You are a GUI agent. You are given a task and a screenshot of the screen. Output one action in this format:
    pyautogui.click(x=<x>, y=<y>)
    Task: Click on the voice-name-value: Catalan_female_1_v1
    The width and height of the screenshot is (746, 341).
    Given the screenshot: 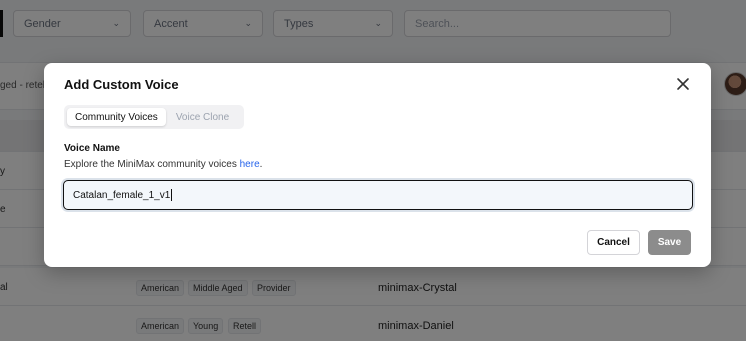 What is the action you would take?
    pyautogui.click(x=122, y=195)
    